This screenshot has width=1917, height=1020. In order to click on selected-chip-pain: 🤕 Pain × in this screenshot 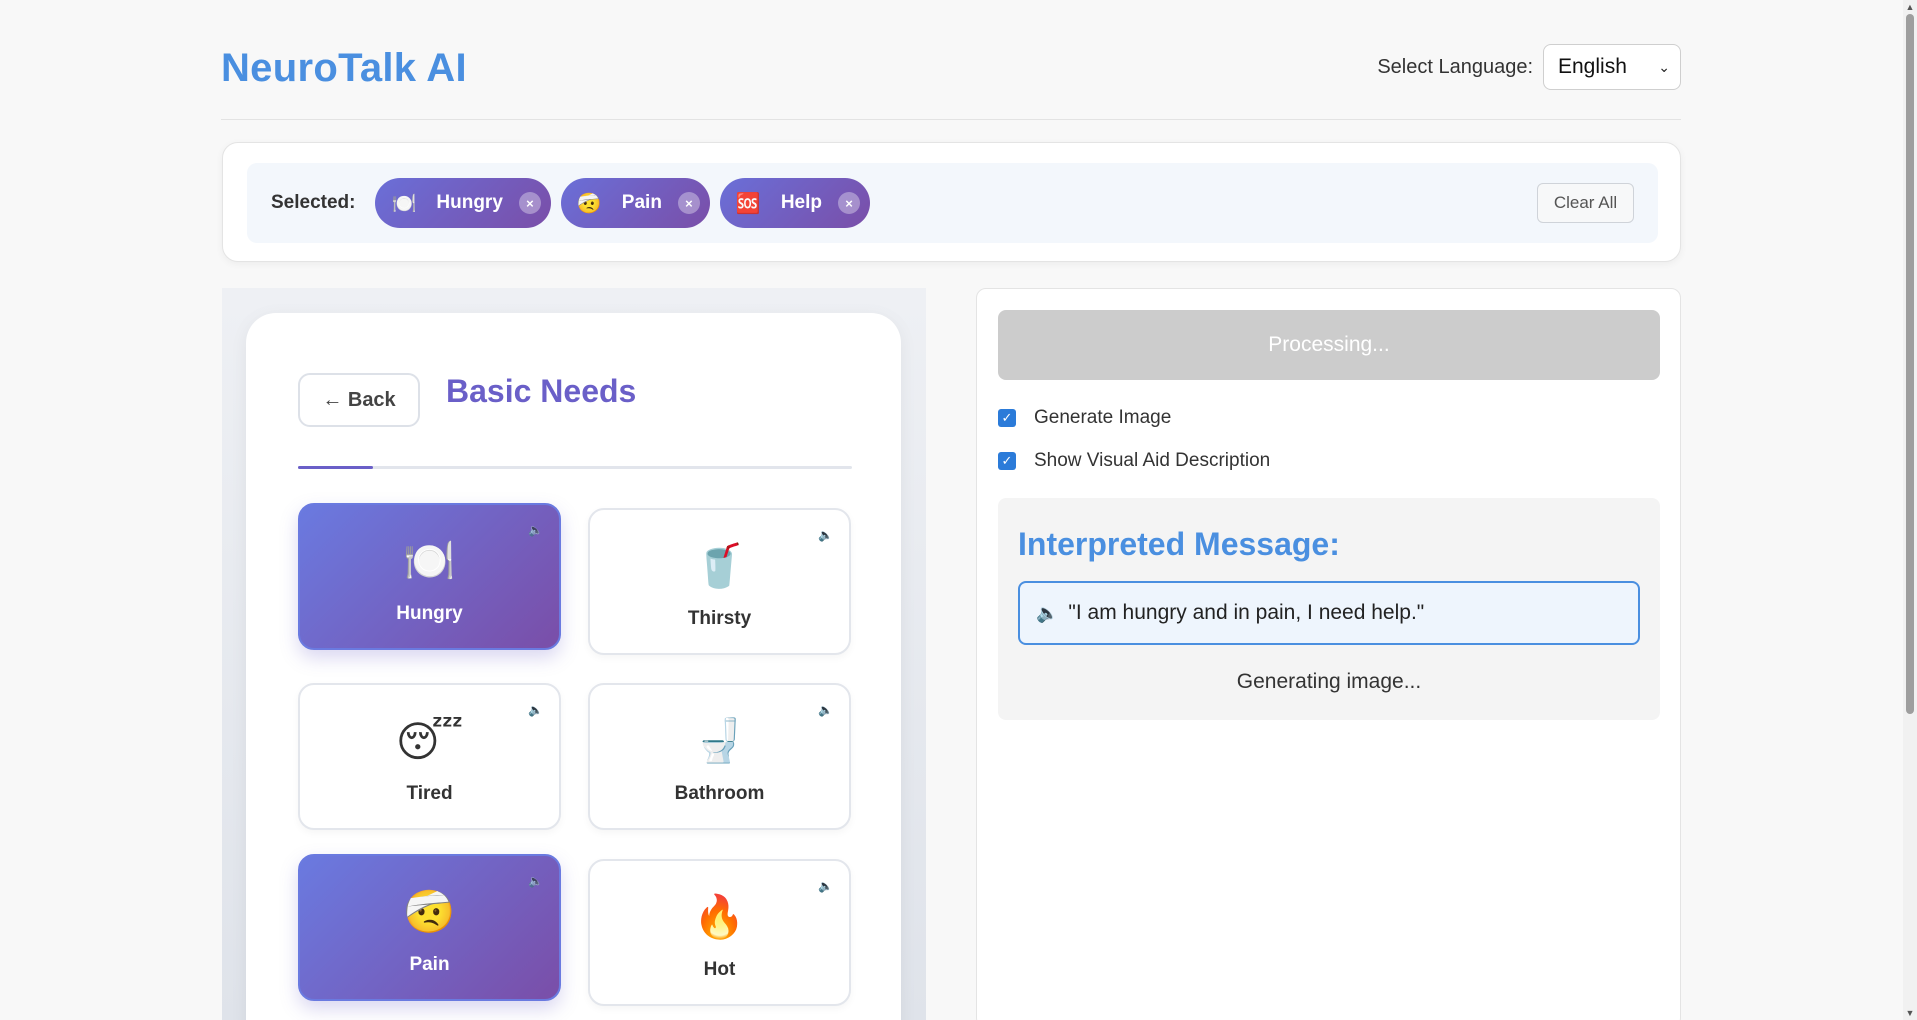, I will do `click(635, 203)`.